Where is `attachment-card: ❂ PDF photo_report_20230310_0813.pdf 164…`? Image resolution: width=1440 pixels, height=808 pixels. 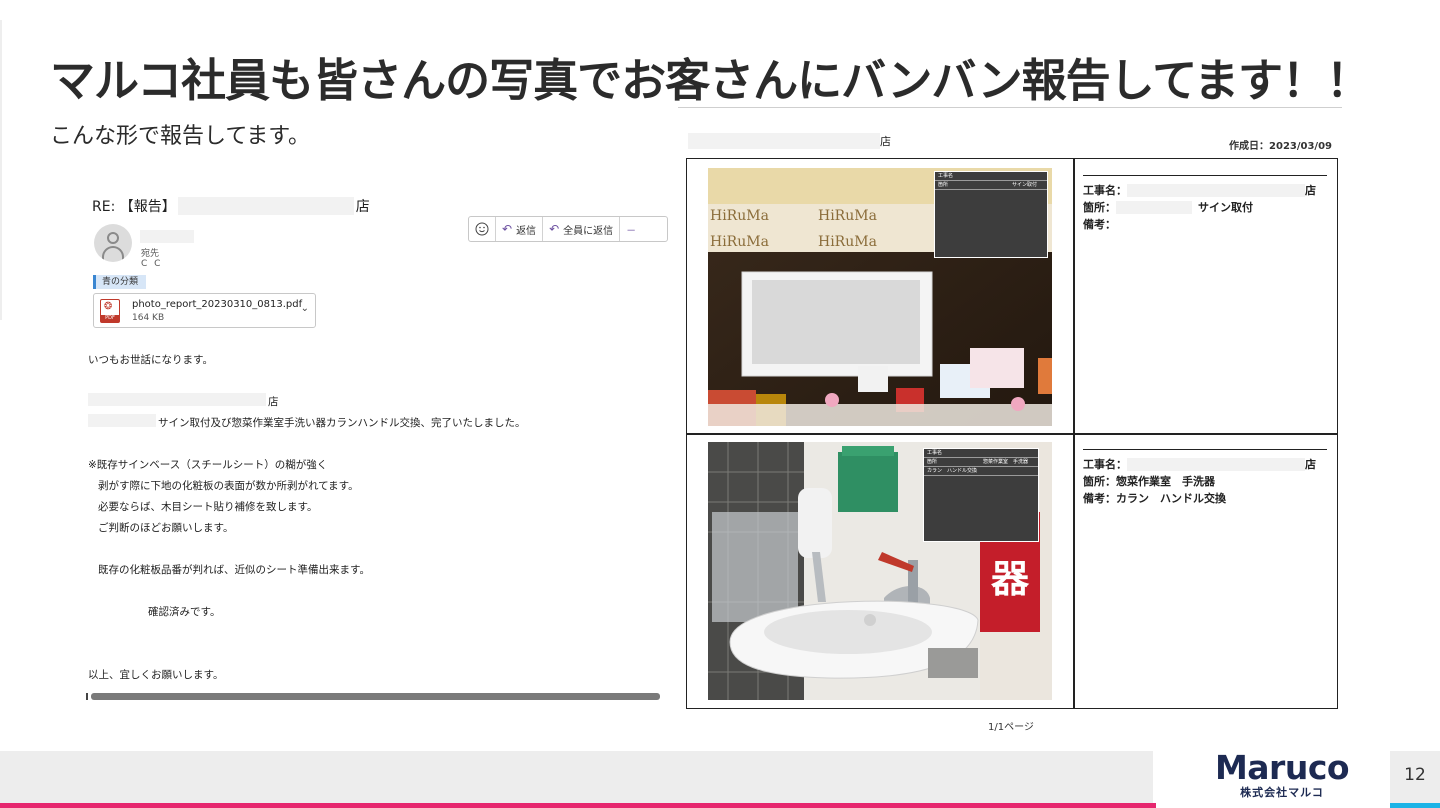
attachment-card: ❂ PDF photo_report_20230310_0813.pdf 164… is located at coordinates (204, 310).